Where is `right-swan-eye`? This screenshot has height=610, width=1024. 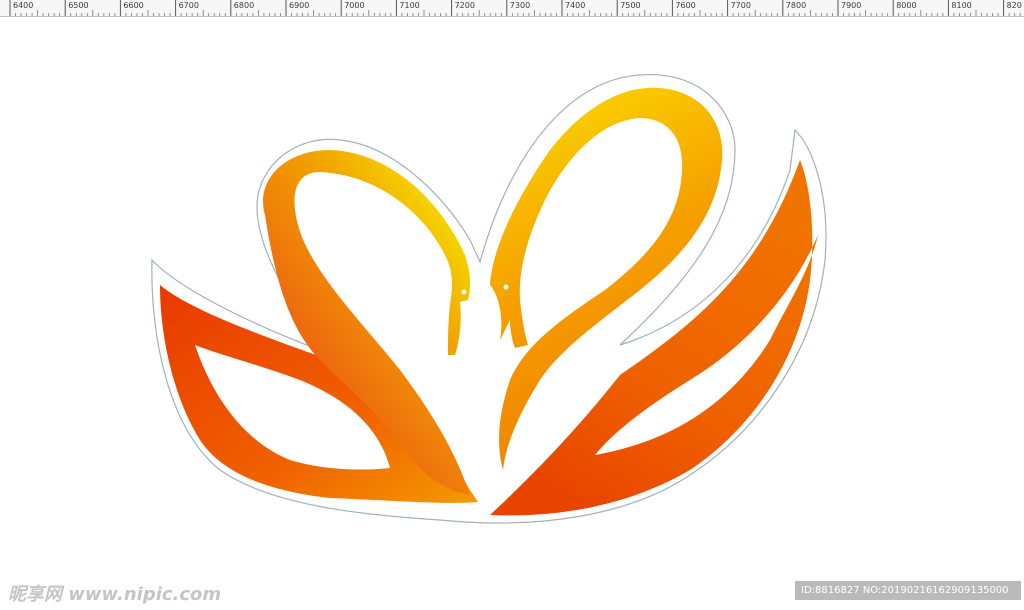 right-swan-eye is located at coordinates (506, 287).